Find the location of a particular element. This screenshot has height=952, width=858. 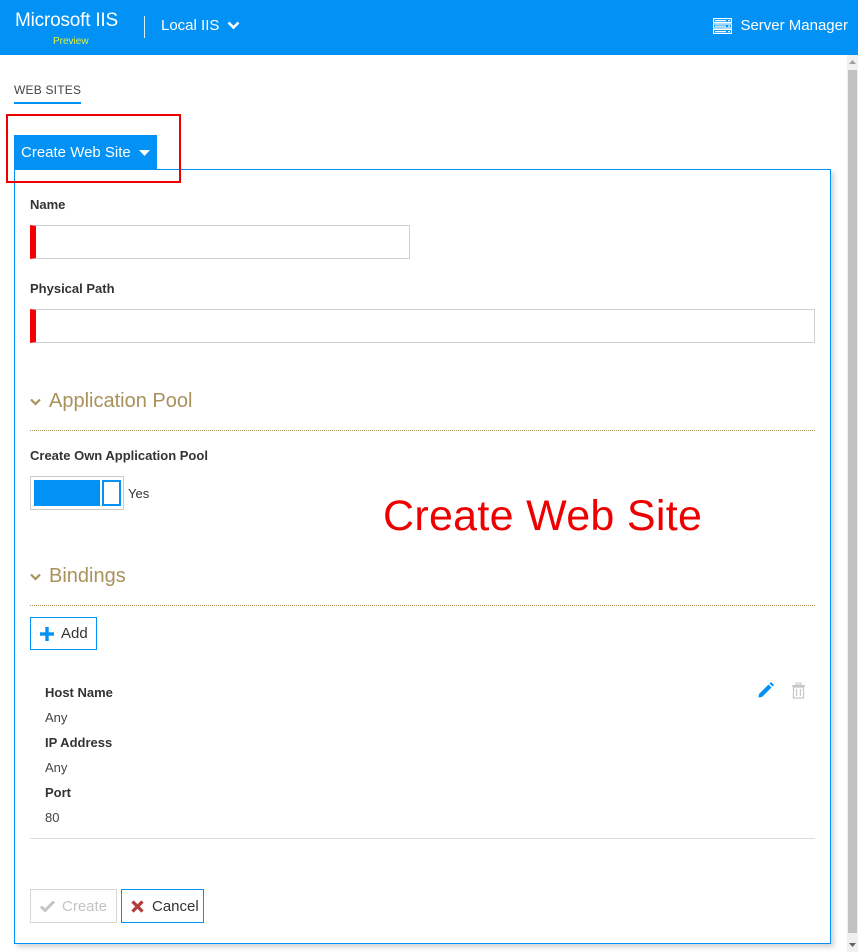

server-select-label: Local IIS is located at coordinates (190, 25).